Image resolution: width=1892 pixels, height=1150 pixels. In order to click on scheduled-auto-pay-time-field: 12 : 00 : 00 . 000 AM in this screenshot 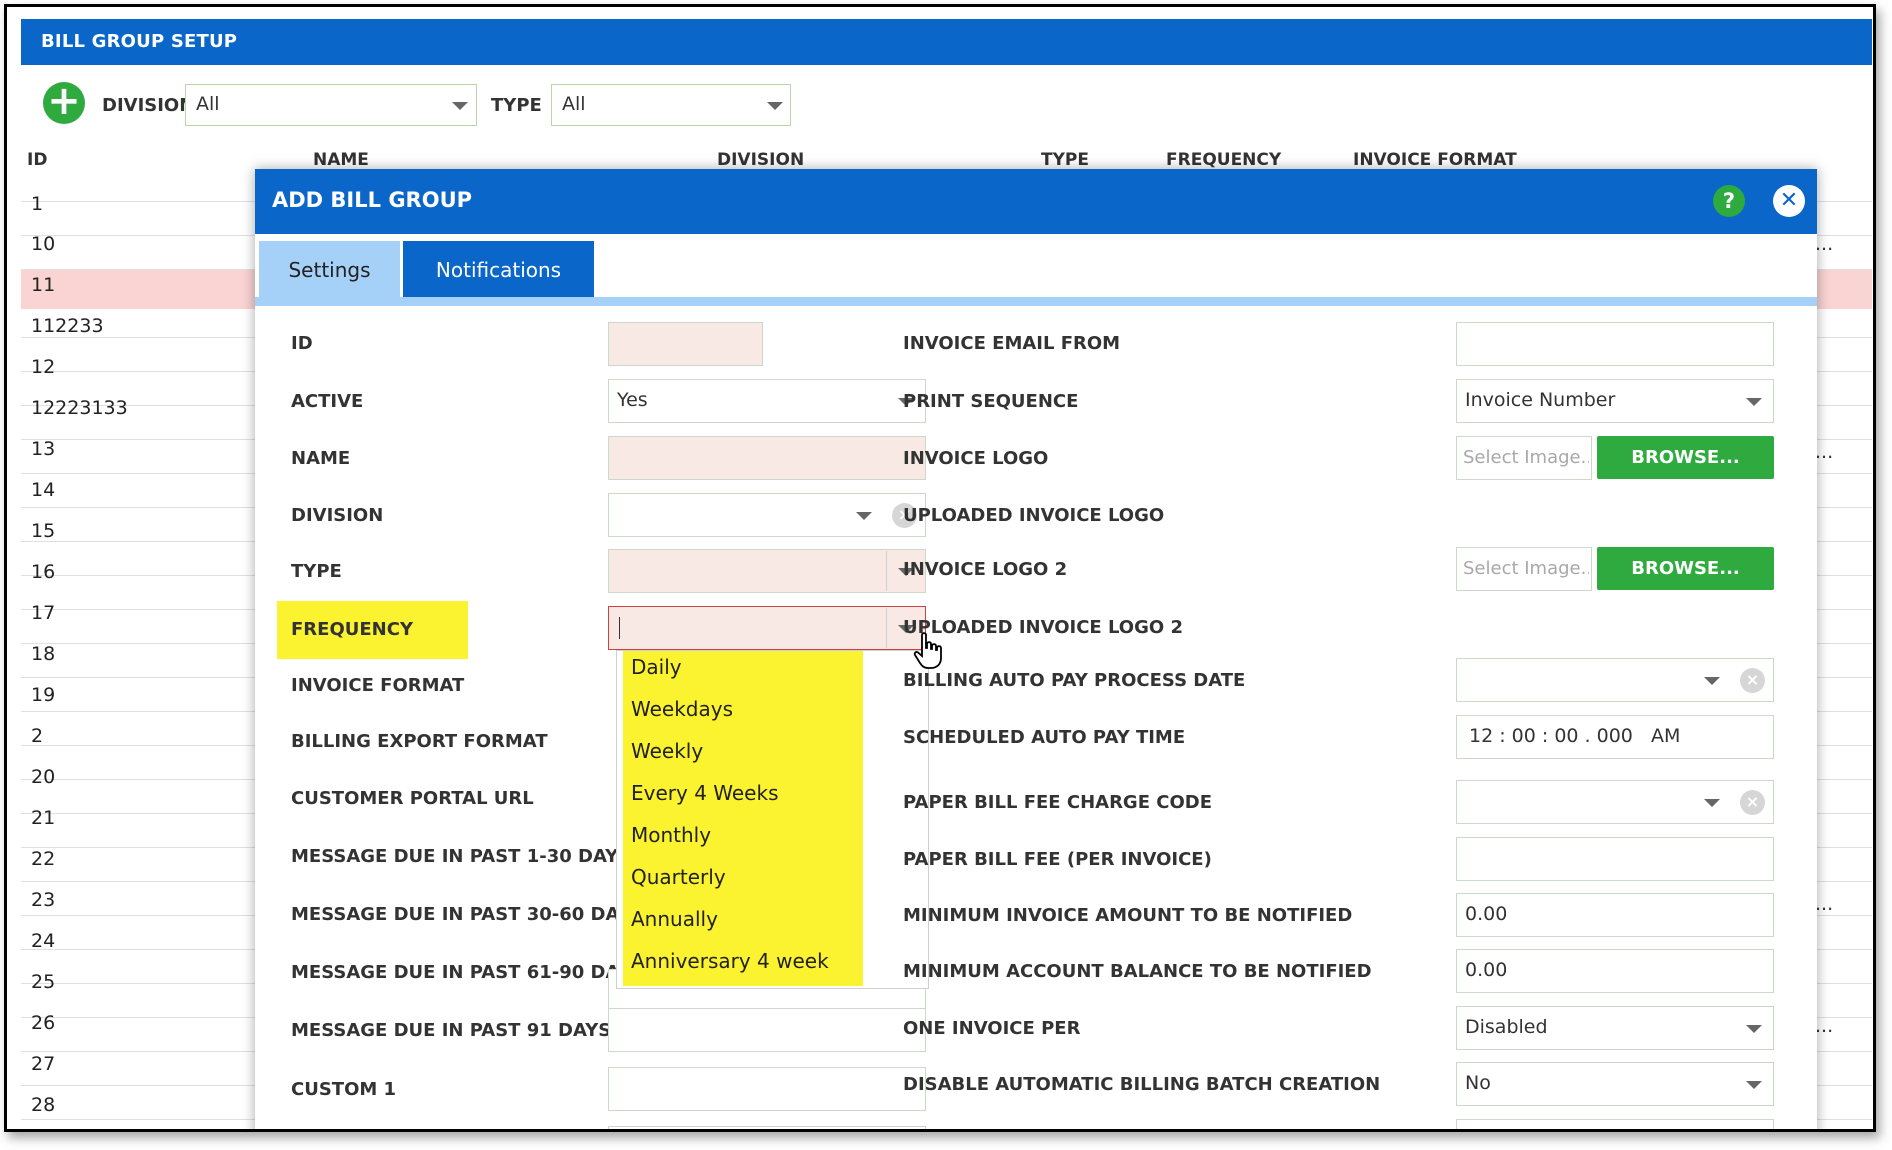, I will do `click(1615, 737)`.